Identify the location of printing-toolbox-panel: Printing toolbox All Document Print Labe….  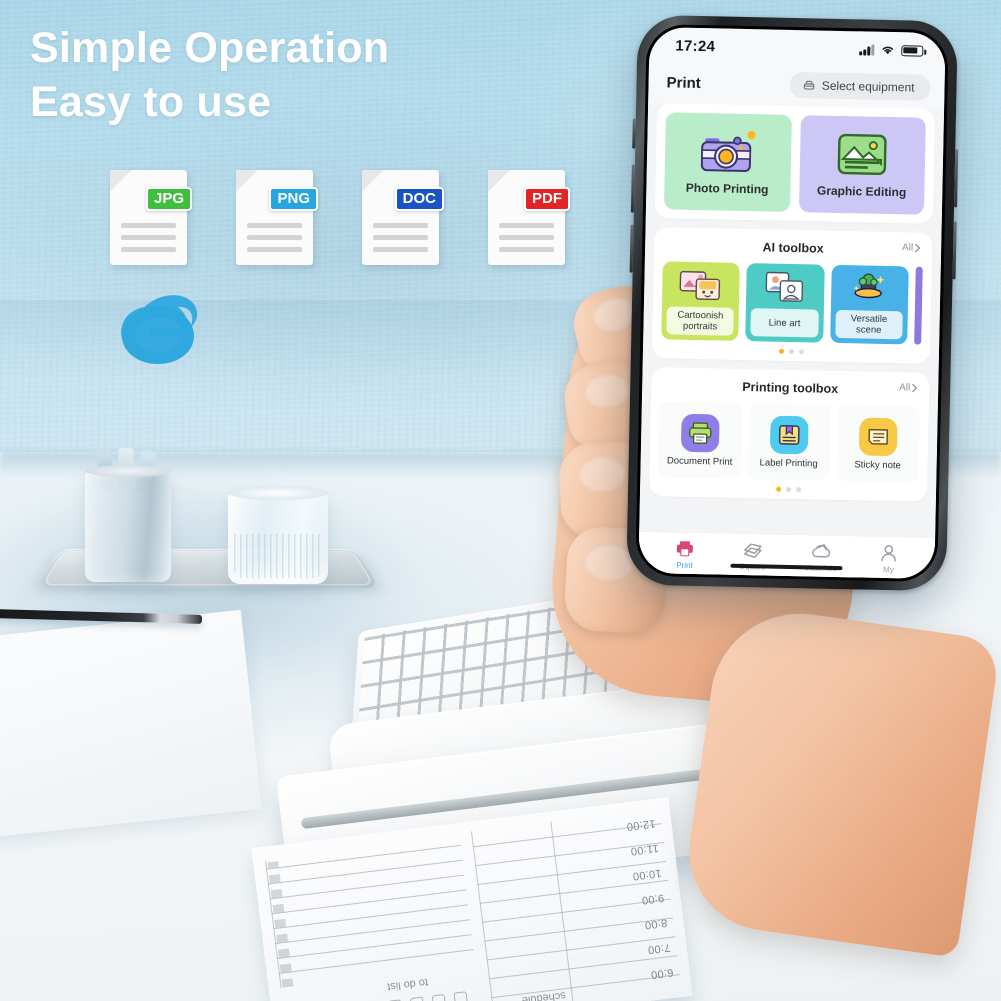
(789, 434).